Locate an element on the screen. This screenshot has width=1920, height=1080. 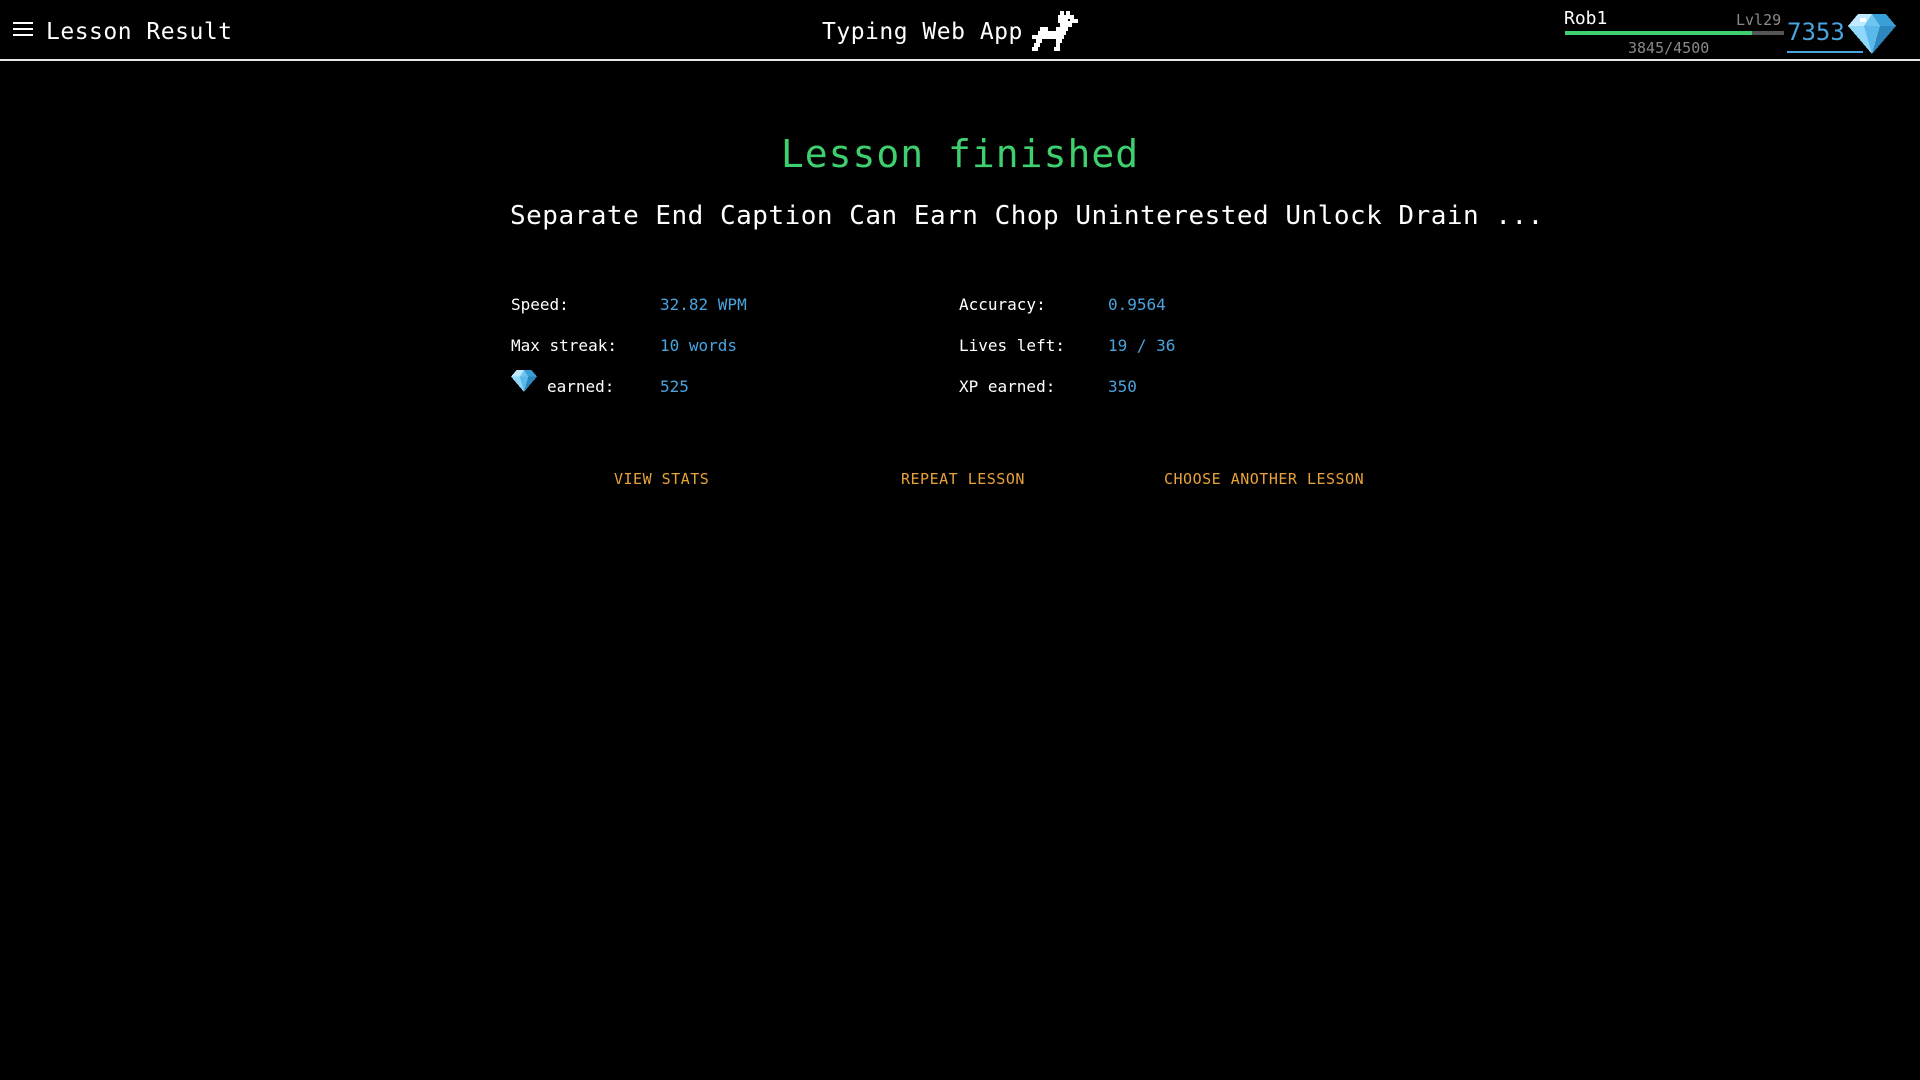
accuracy-value: 0.9564 is located at coordinates (1137, 304).